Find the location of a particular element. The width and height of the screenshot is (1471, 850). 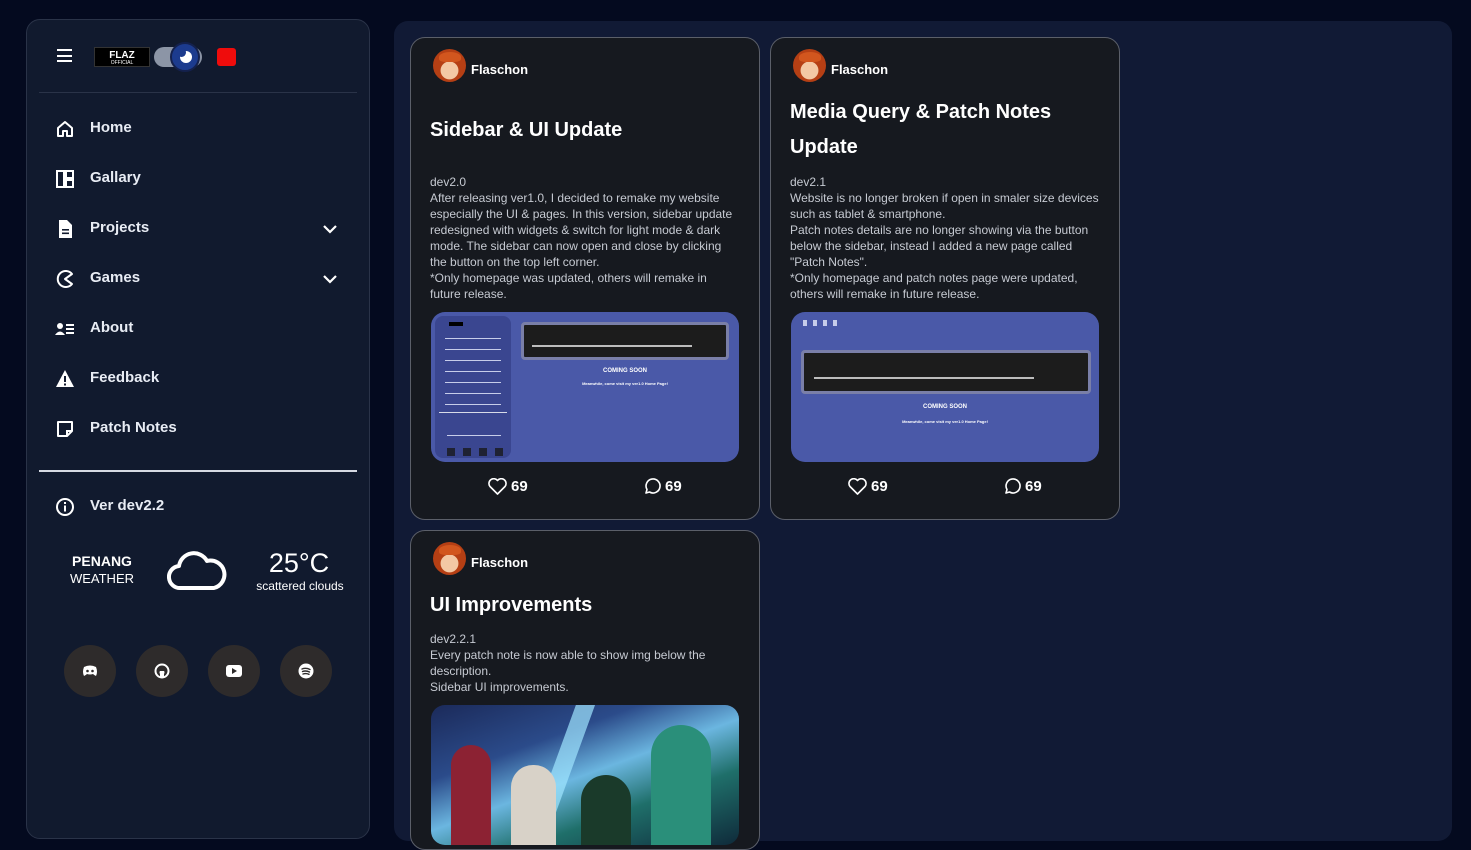

document-icon is located at coordinates (65, 229).